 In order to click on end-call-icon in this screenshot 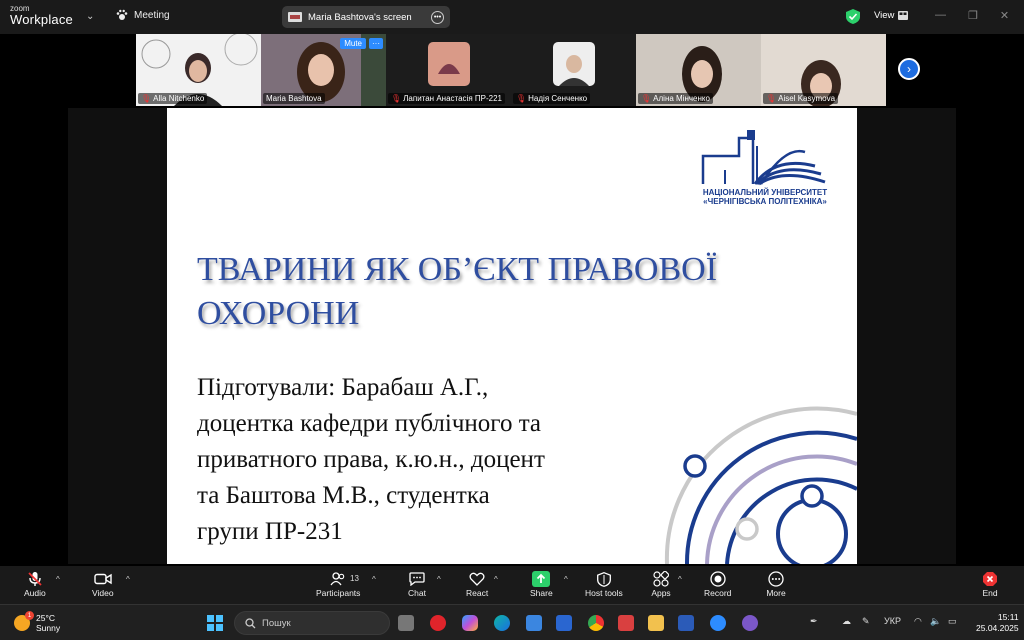, I will do `click(990, 579)`.